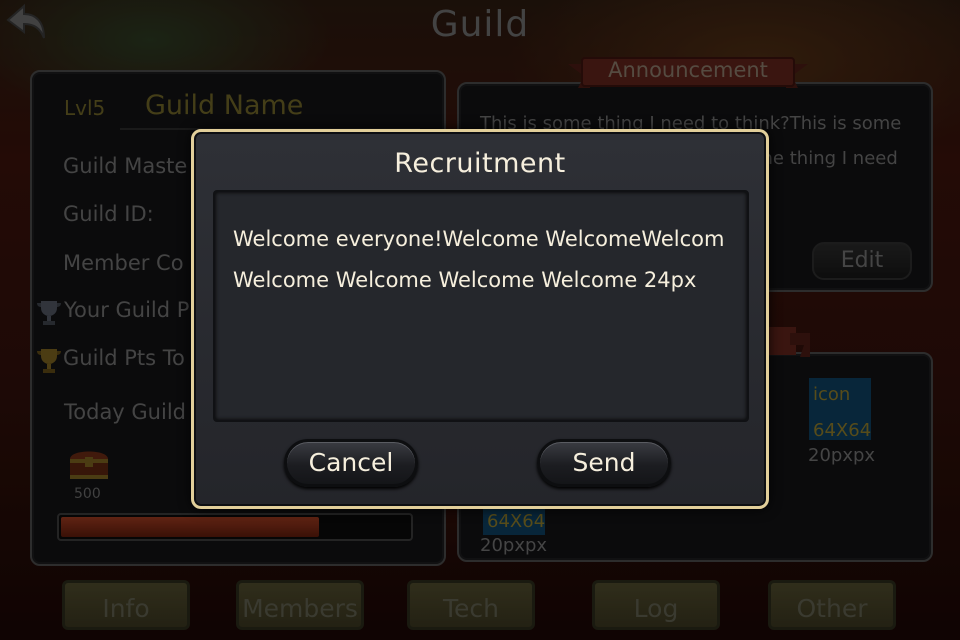  What do you see at coordinates (465, 280) in the screenshot?
I see `message-line: Welcome Welcome Welcome Welcome 24px` at bounding box center [465, 280].